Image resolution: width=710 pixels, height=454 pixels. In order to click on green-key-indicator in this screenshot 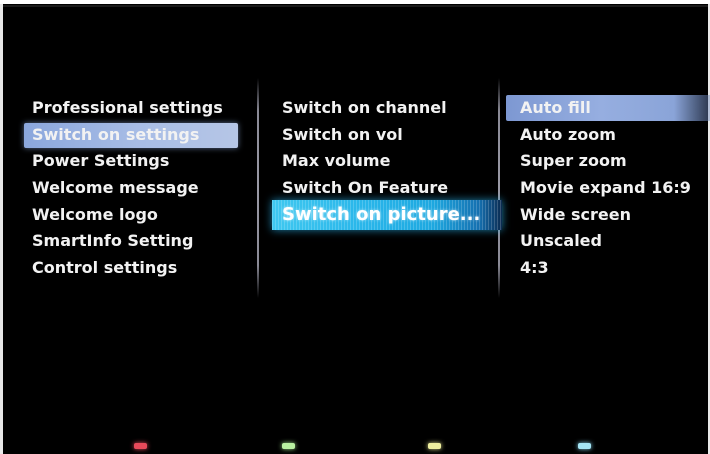, I will do `click(288, 446)`.